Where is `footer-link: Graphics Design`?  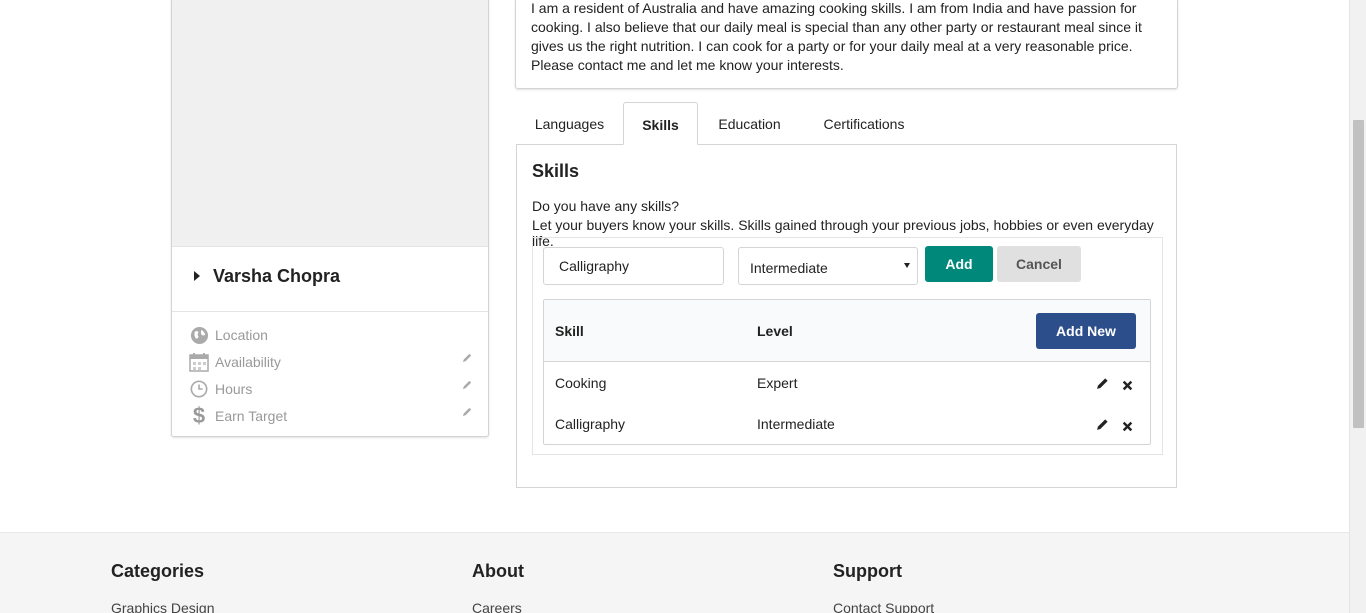
footer-link: Graphics Design is located at coordinates (163, 606).